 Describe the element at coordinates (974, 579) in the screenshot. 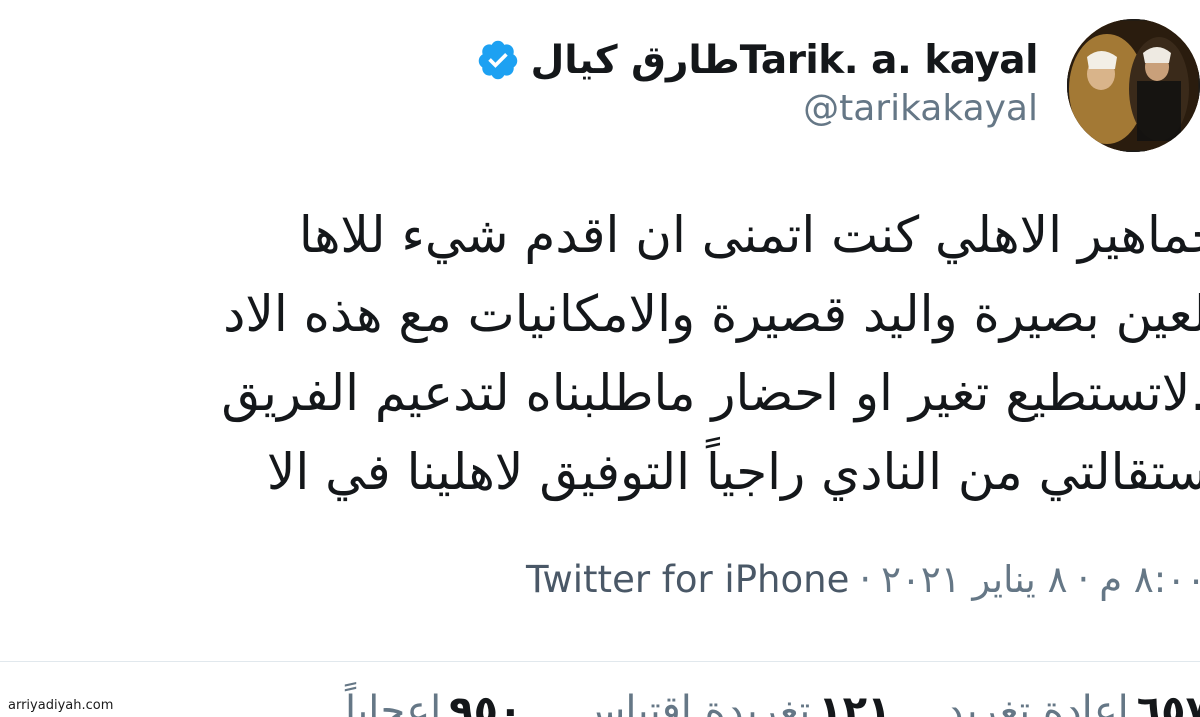

I see `tweet-date: ٨ يناير ٢٠٢١` at that location.